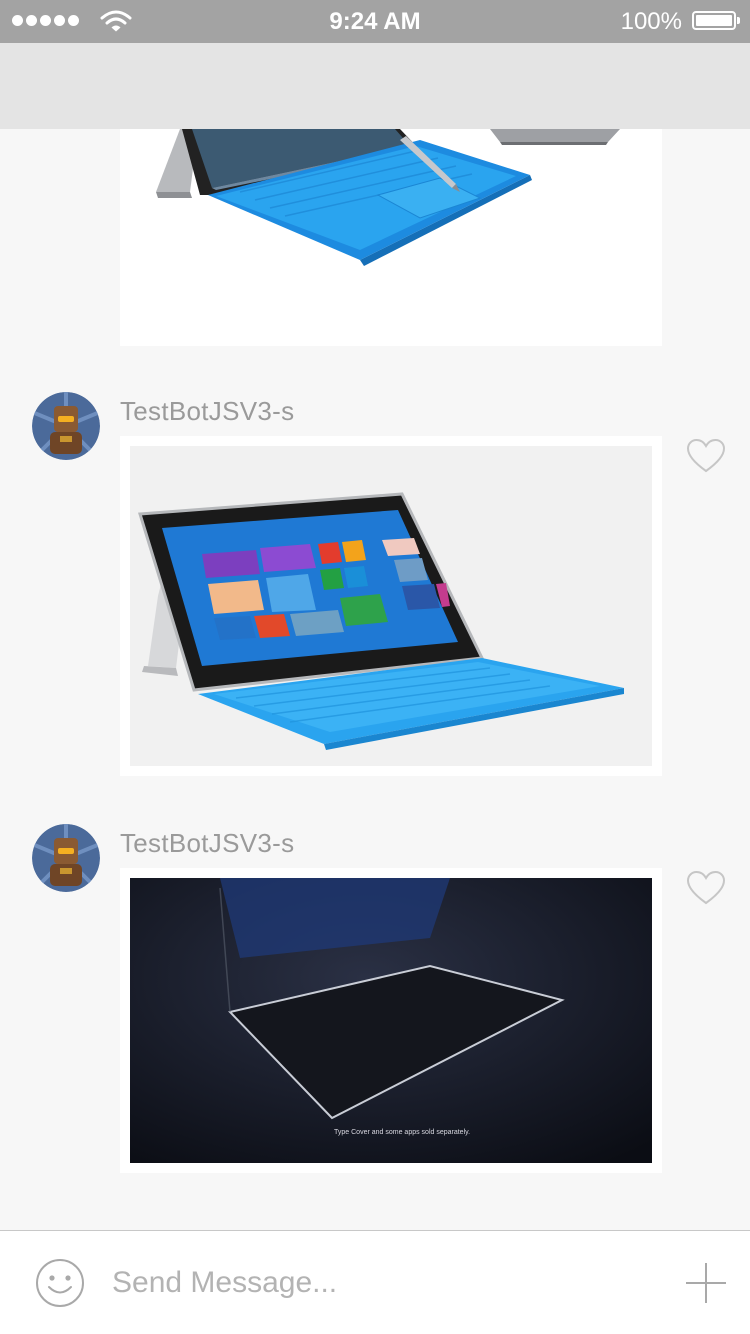  What do you see at coordinates (375, 86) in the screenshot?
I see `navigation-bar` at bounding box center [375, 86].